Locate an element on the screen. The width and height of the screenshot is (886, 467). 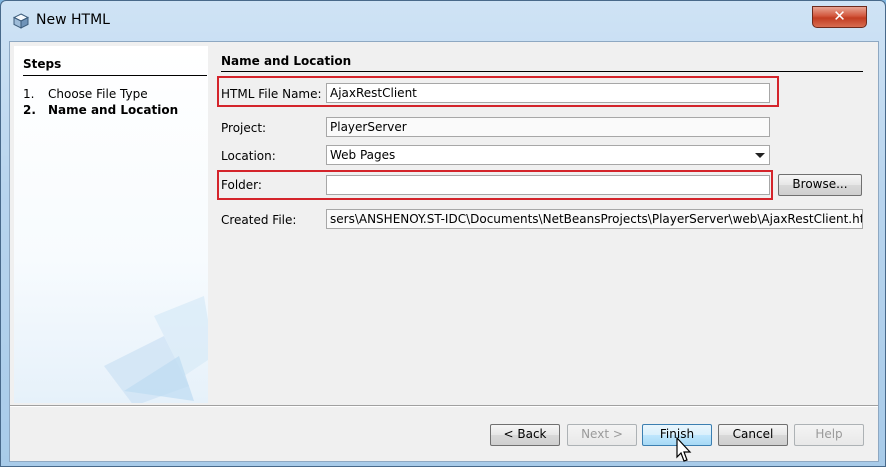
step-choose-file-type: 1. Choose File Type is located at coordinates (85, 94).